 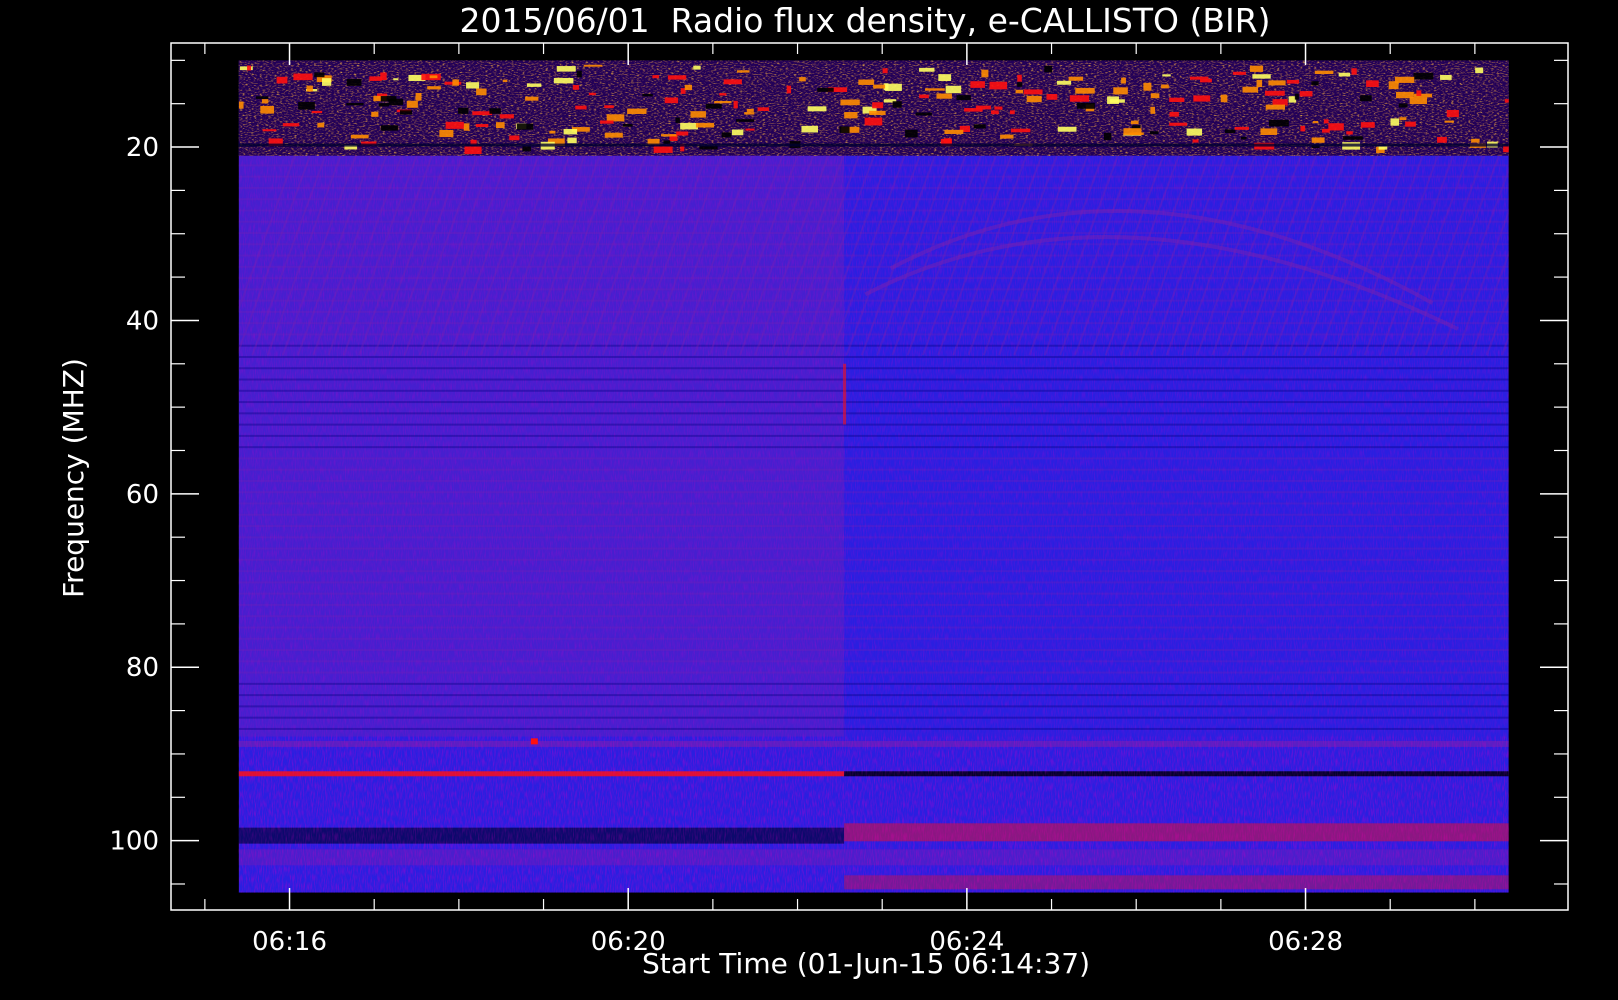 What do you see at coordinates (873, 145) in the screenshot?
I see `burst-dark-line` at bounding box center [873, 145].